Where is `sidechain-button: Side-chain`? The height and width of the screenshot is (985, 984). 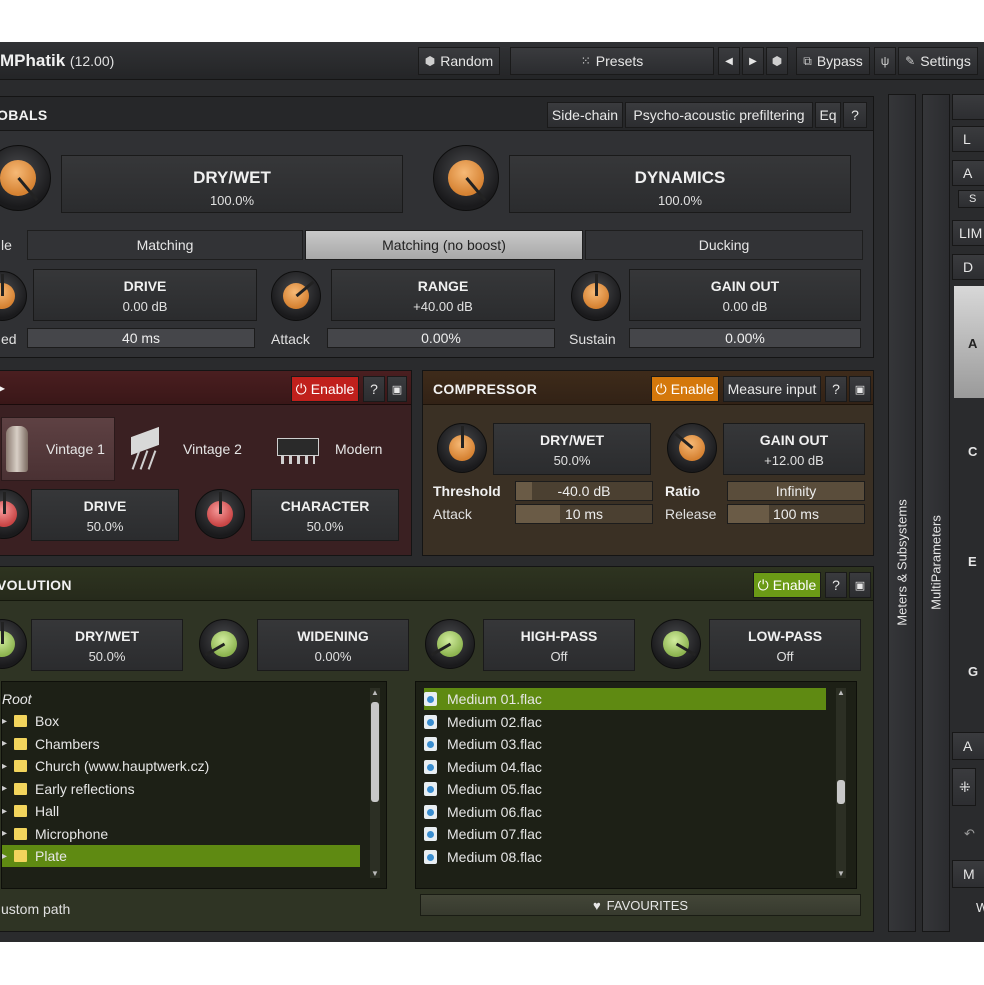
sidechain-button: Side-chain is located at coordinates (585, 115).